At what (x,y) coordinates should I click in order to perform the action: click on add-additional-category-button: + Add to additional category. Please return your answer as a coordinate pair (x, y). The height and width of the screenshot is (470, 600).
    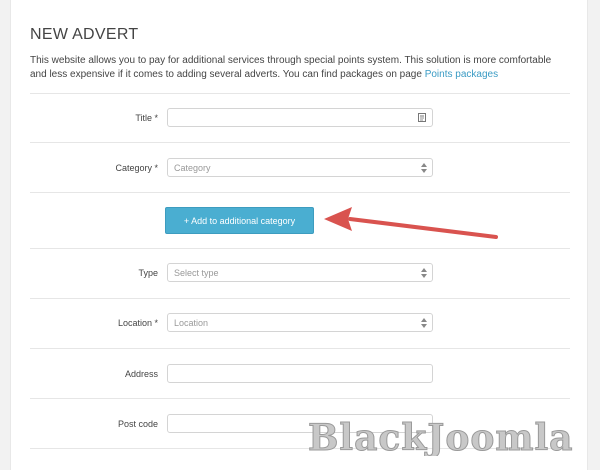
    Looking at the image, I should click on (239, 220).